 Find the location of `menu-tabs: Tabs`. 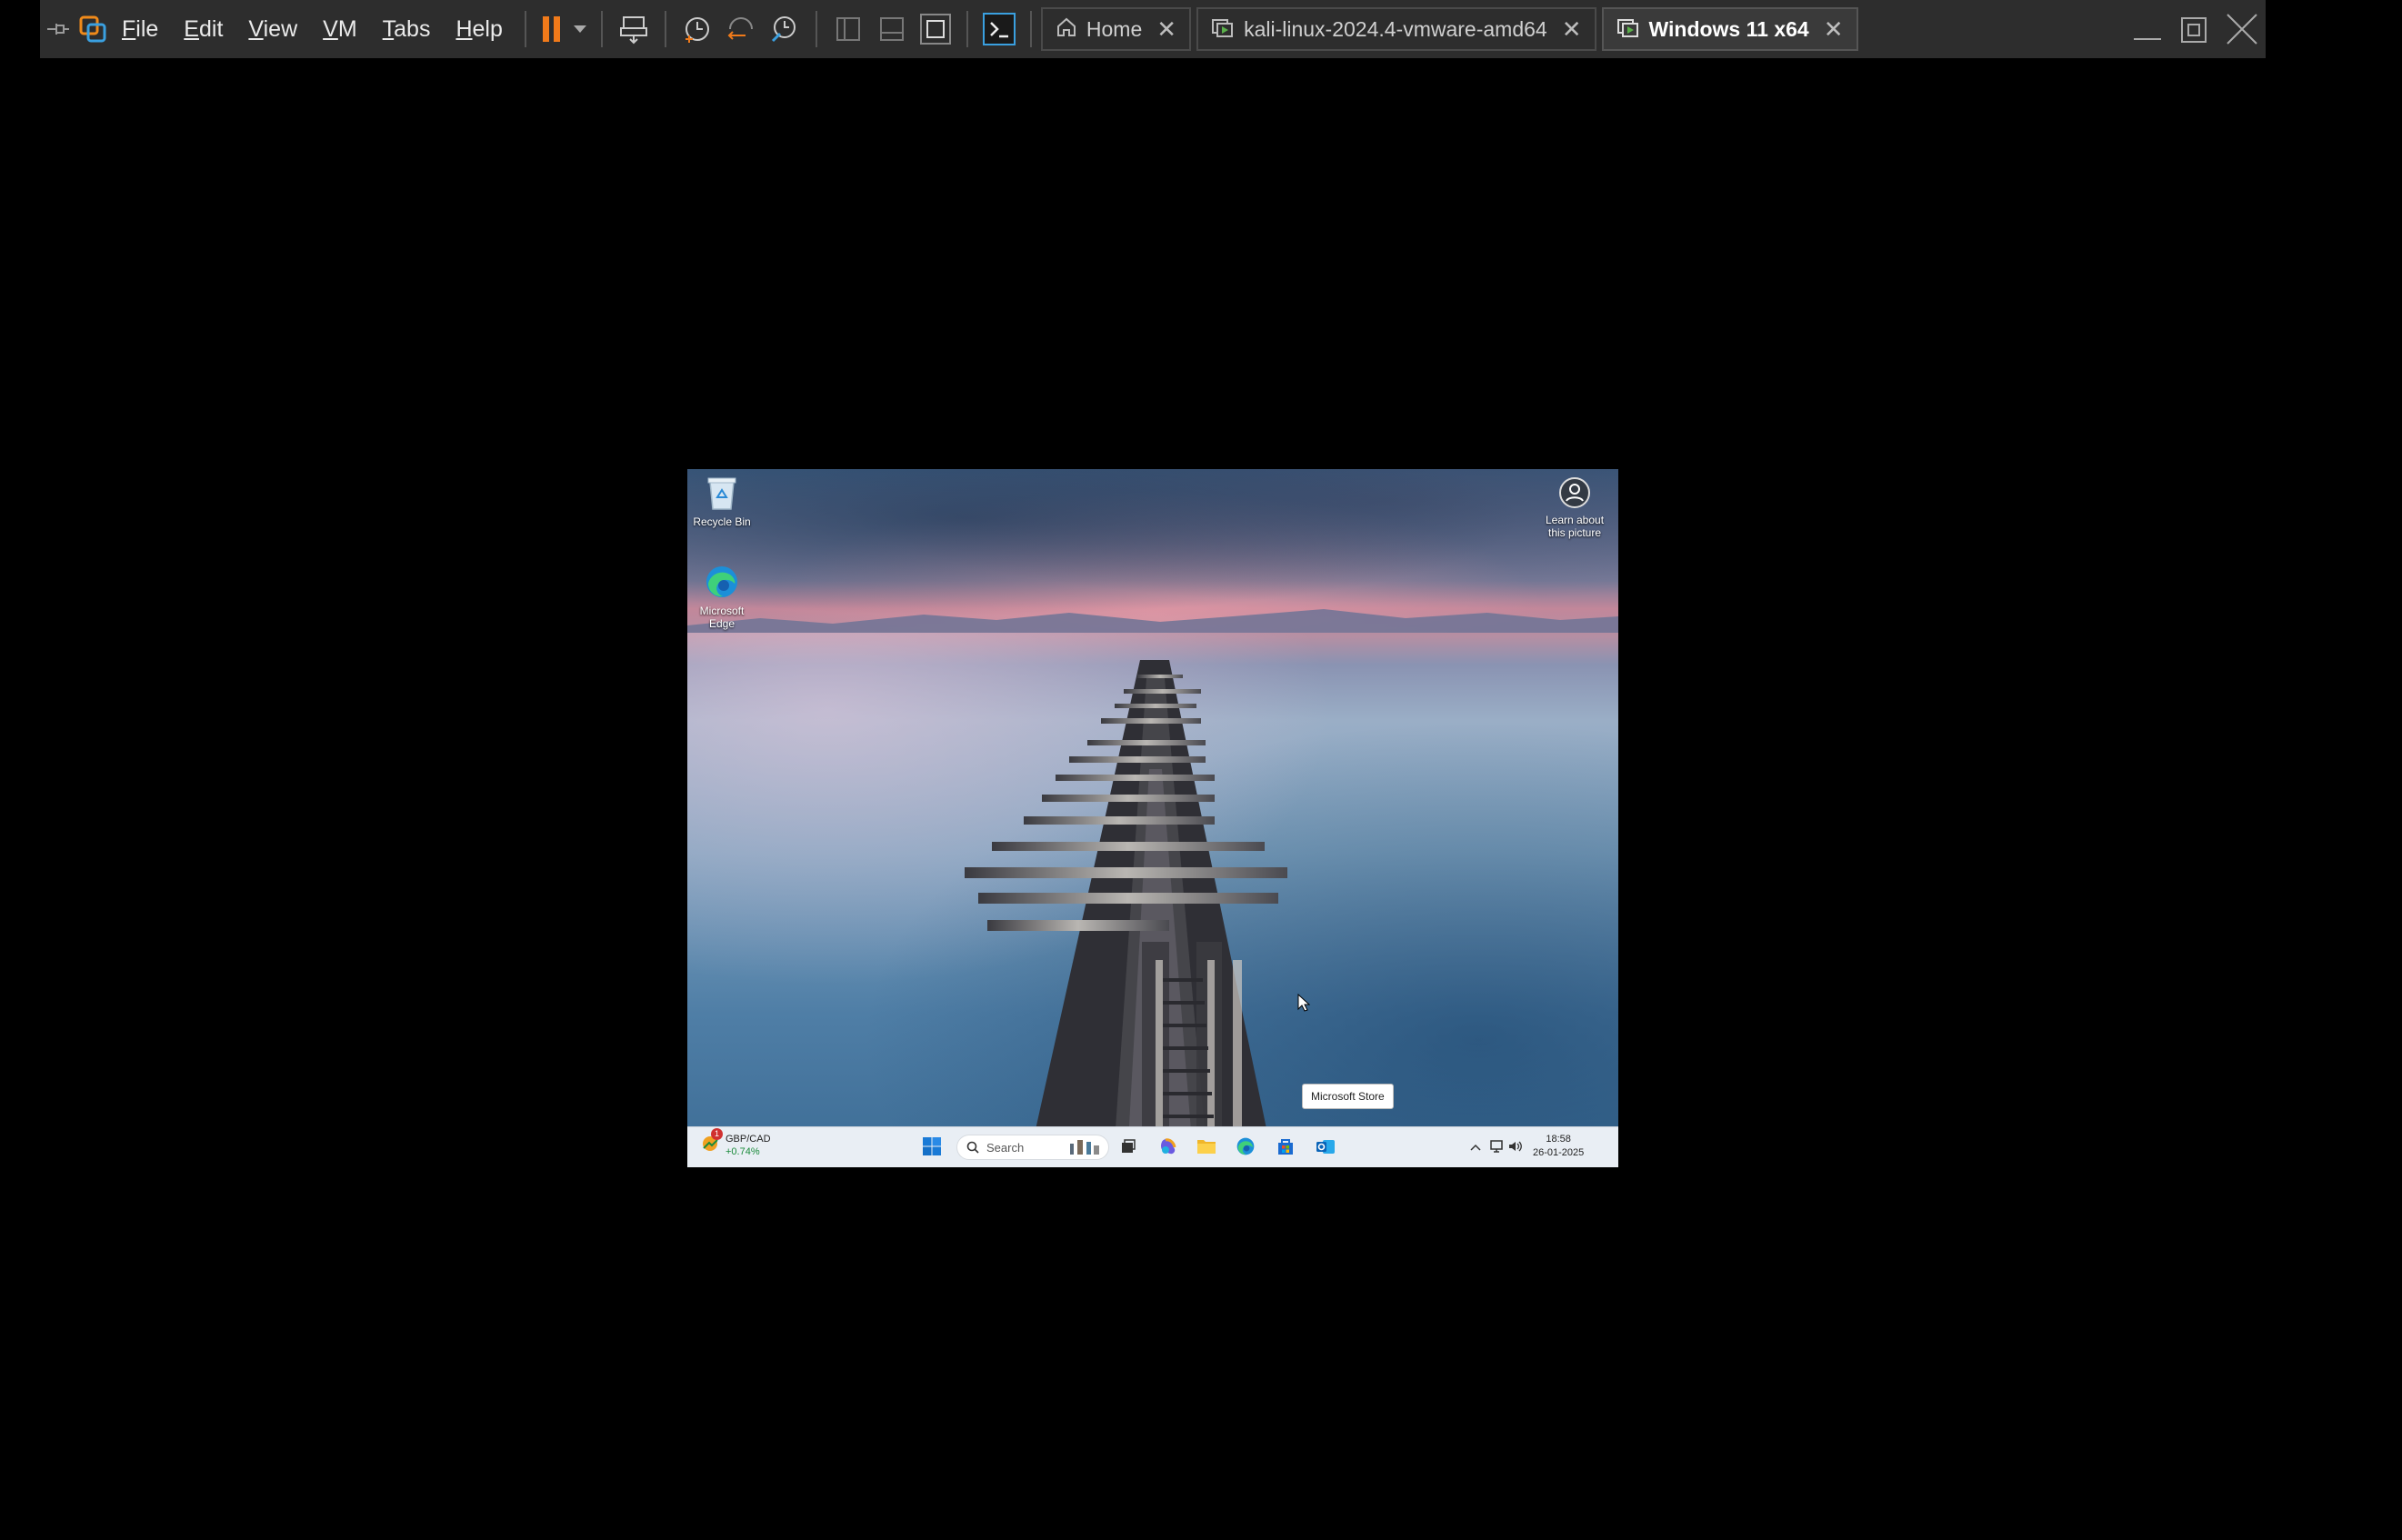

menu-tabs: Tabs is located at coordinates (407, 29).